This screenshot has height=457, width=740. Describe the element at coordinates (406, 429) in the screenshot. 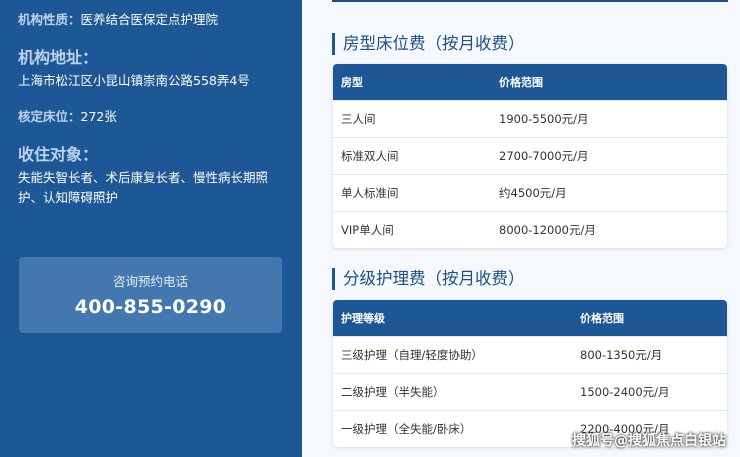

I see `care-level-cell: 一级护理（全失能/卧床）` at that location.